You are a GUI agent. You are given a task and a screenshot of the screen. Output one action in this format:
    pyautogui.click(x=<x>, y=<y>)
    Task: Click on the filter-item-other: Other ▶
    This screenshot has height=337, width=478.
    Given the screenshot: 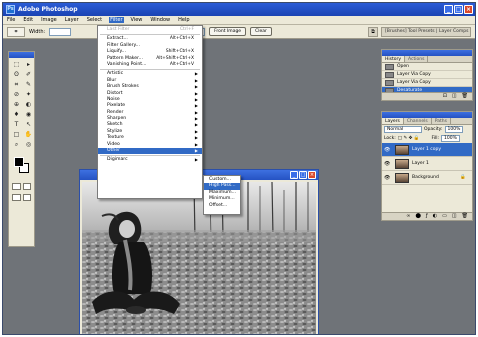 What is the action you would take?
    pyautogui.click(x=150, y=151)
    